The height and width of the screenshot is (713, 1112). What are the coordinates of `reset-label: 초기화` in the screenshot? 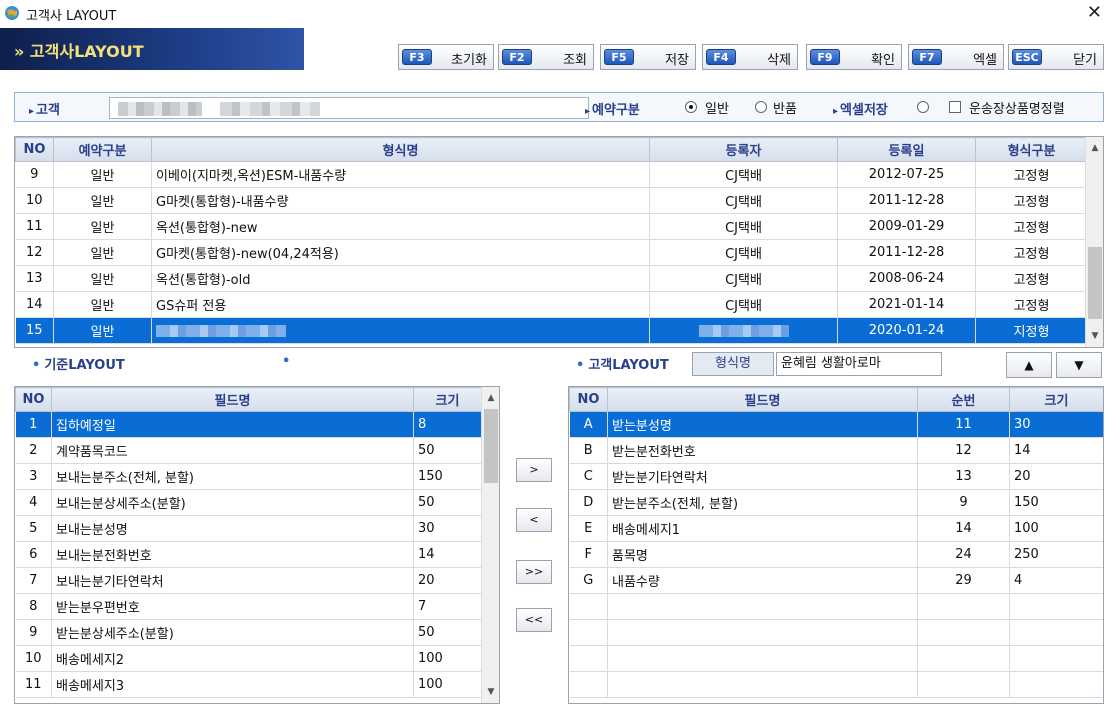 It's located at (469, 60).